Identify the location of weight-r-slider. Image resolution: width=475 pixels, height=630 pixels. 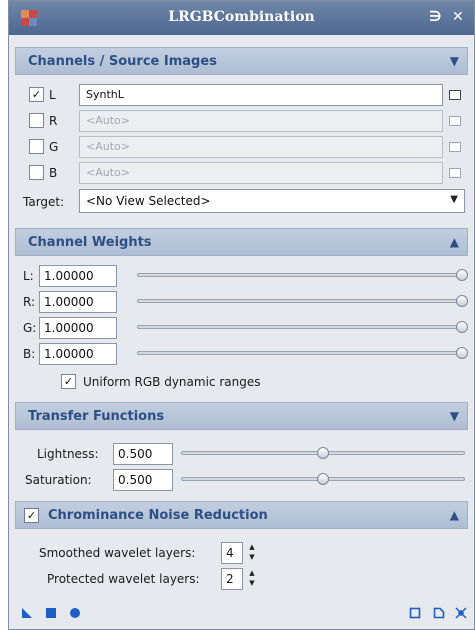
(300, 301).